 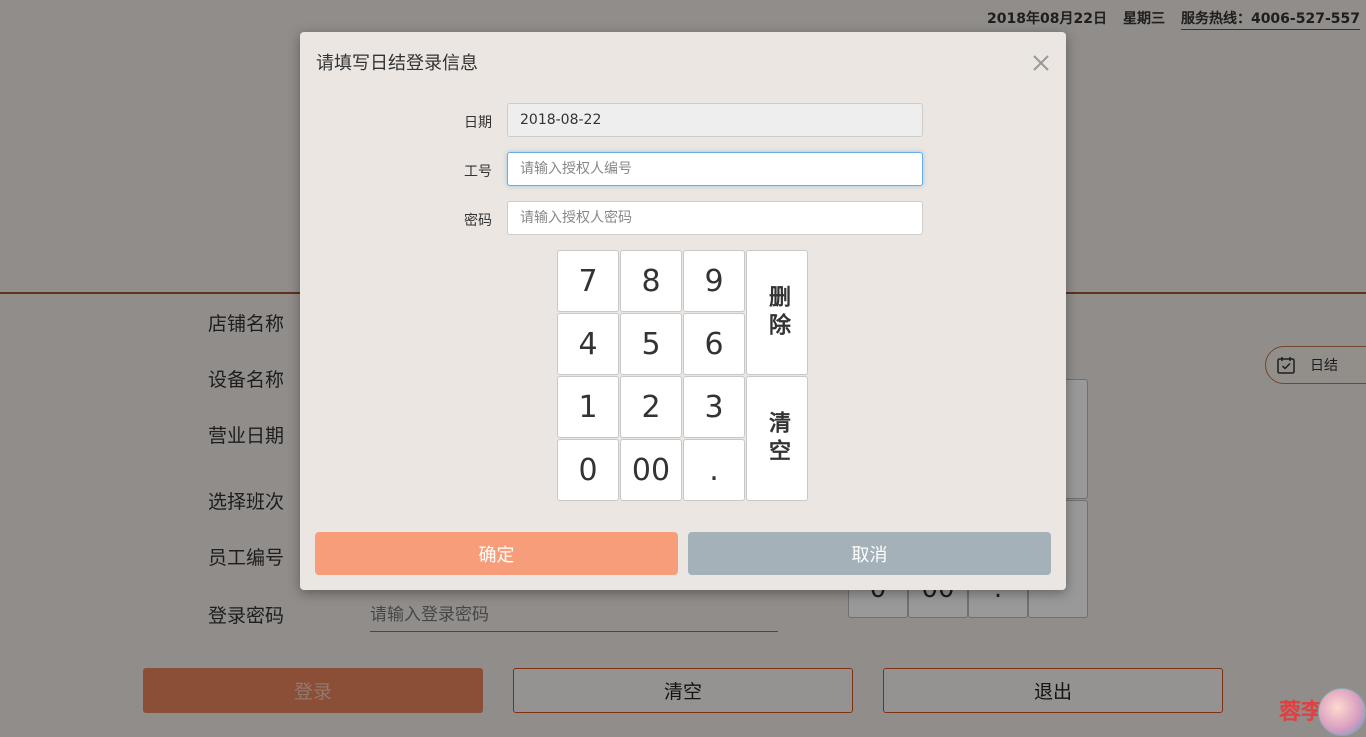 What do you see at coordinates (714, 407) in the screenshot?
I see `key-3: 3` at bounding box center [714, 407].